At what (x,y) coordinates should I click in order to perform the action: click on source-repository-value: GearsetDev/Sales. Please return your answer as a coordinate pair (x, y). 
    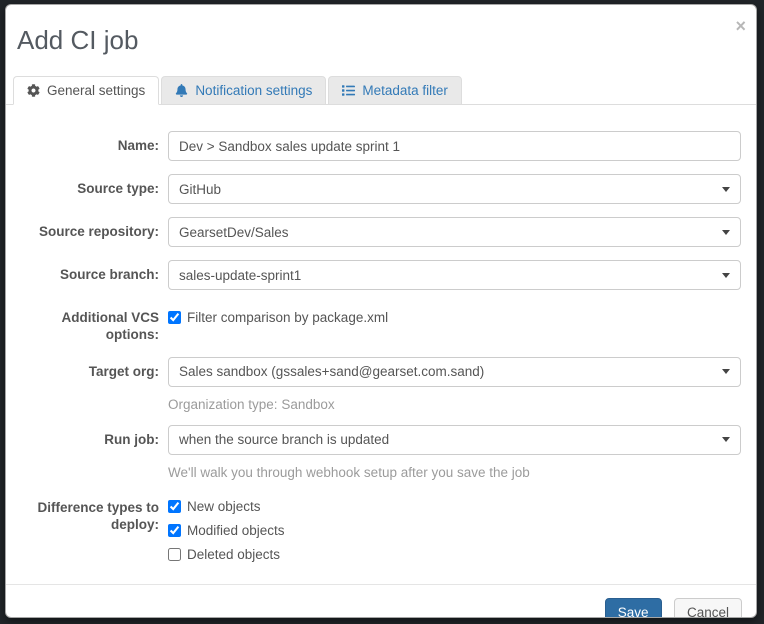
    Looking at the image, I should click on (234, 232).